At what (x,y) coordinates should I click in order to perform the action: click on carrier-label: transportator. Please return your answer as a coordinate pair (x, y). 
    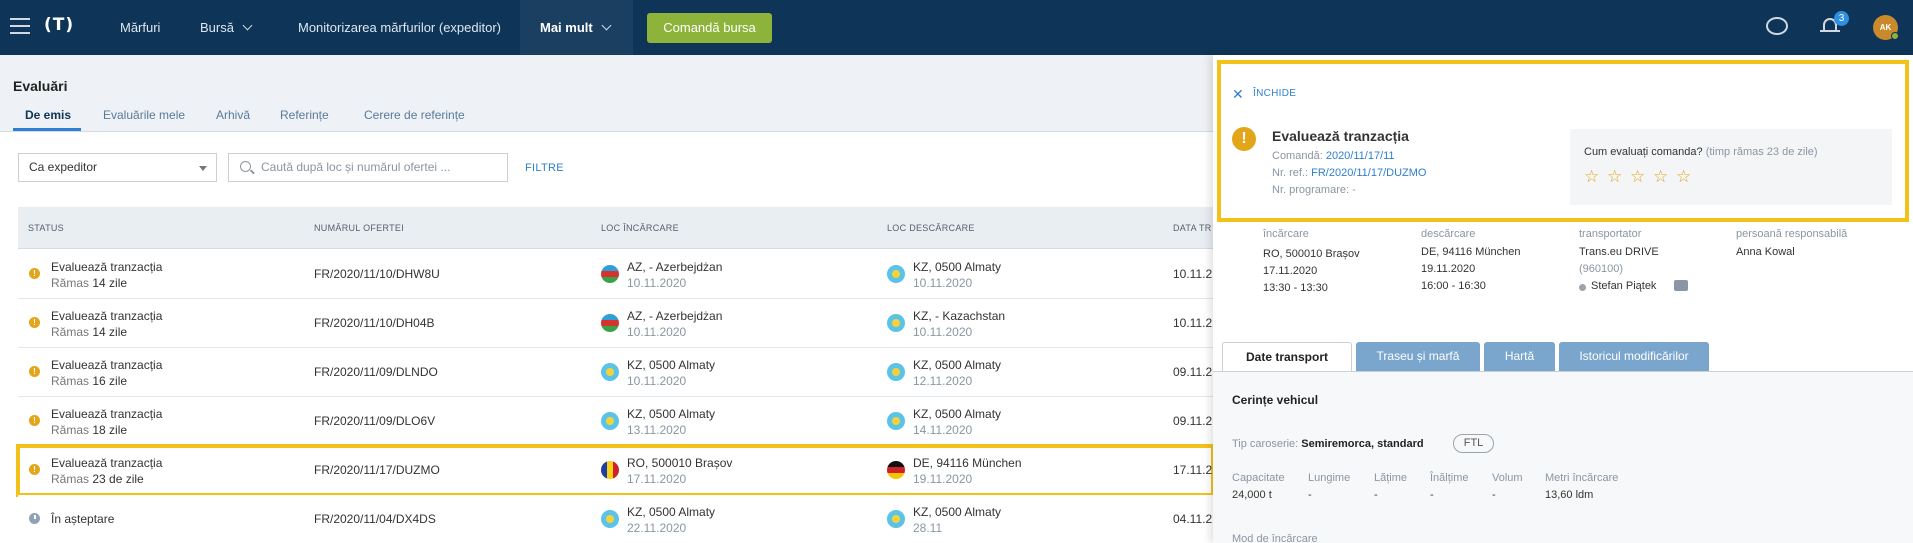
    Looking at the image, I should click on (1610, 234).